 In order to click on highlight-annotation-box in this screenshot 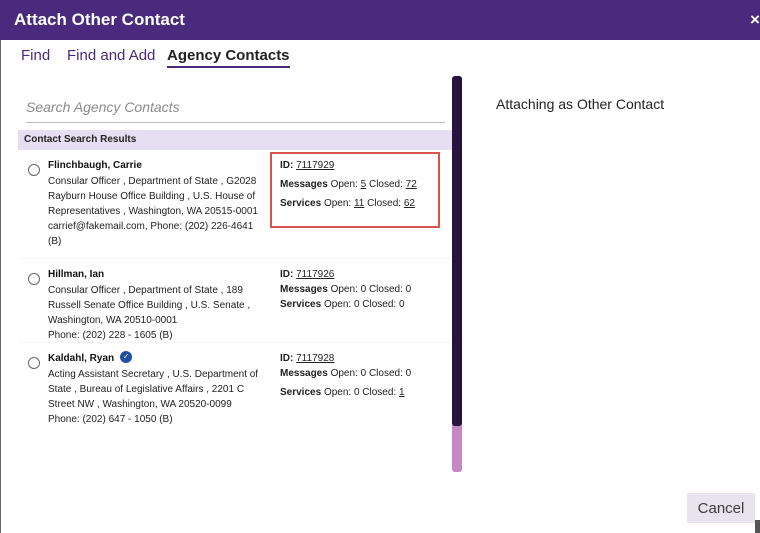, I will do `click(355, 190)`.